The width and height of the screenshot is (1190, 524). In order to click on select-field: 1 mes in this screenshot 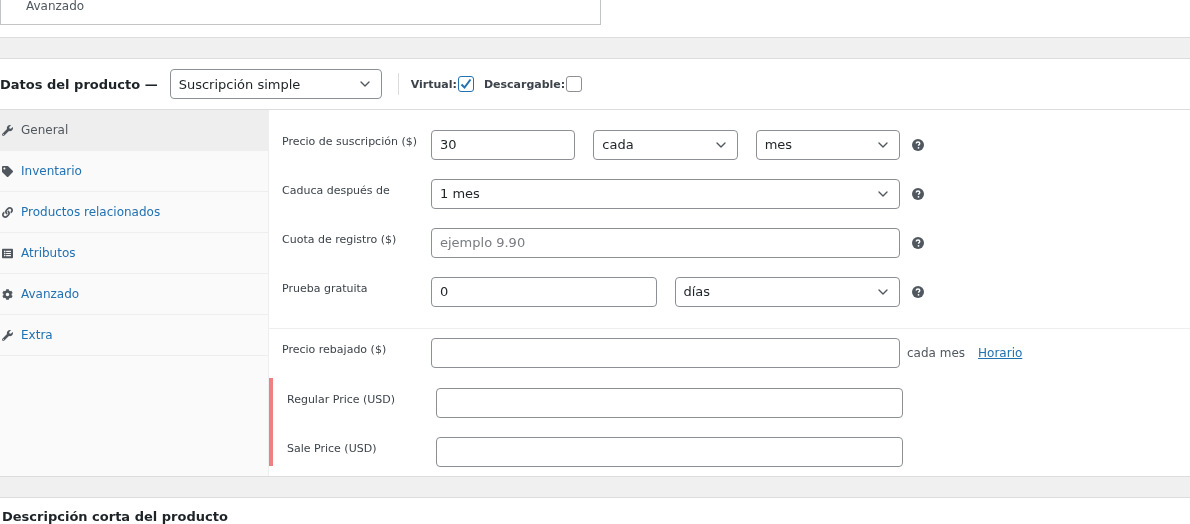, I will do `click(665, 193)`.